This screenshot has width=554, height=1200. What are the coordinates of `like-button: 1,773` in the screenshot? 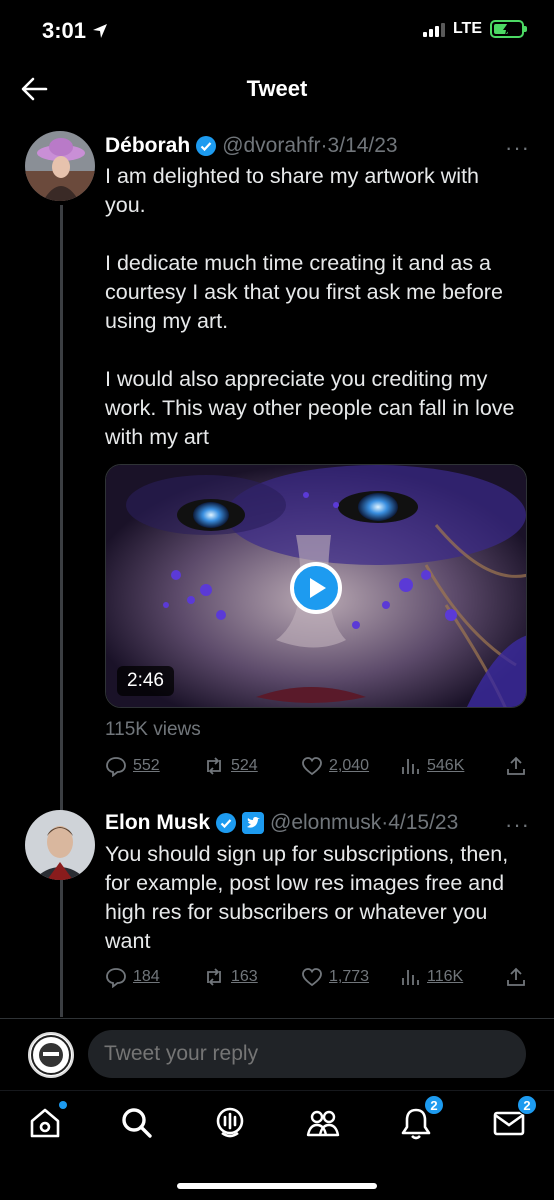 It's located at (335, 977).